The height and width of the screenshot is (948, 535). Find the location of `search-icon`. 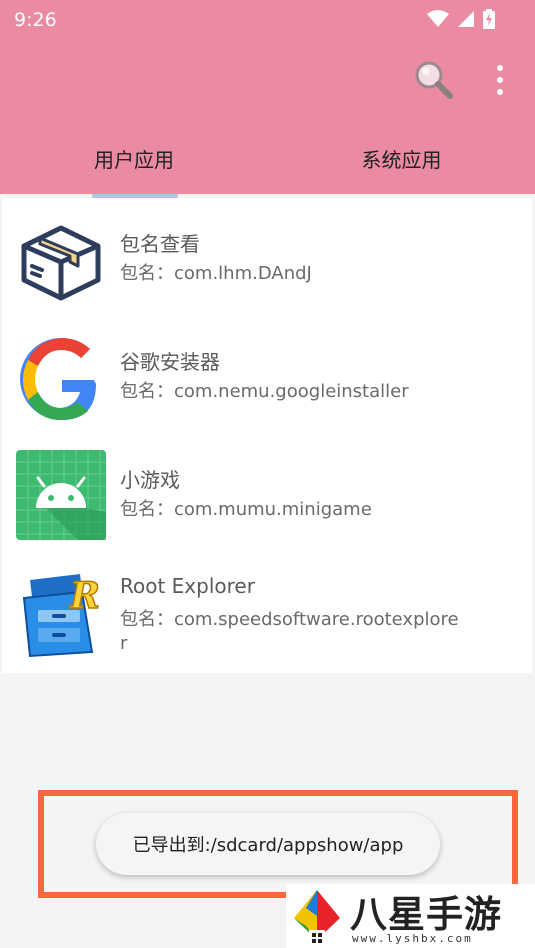

search-icon is located at coordinates (434, 80).